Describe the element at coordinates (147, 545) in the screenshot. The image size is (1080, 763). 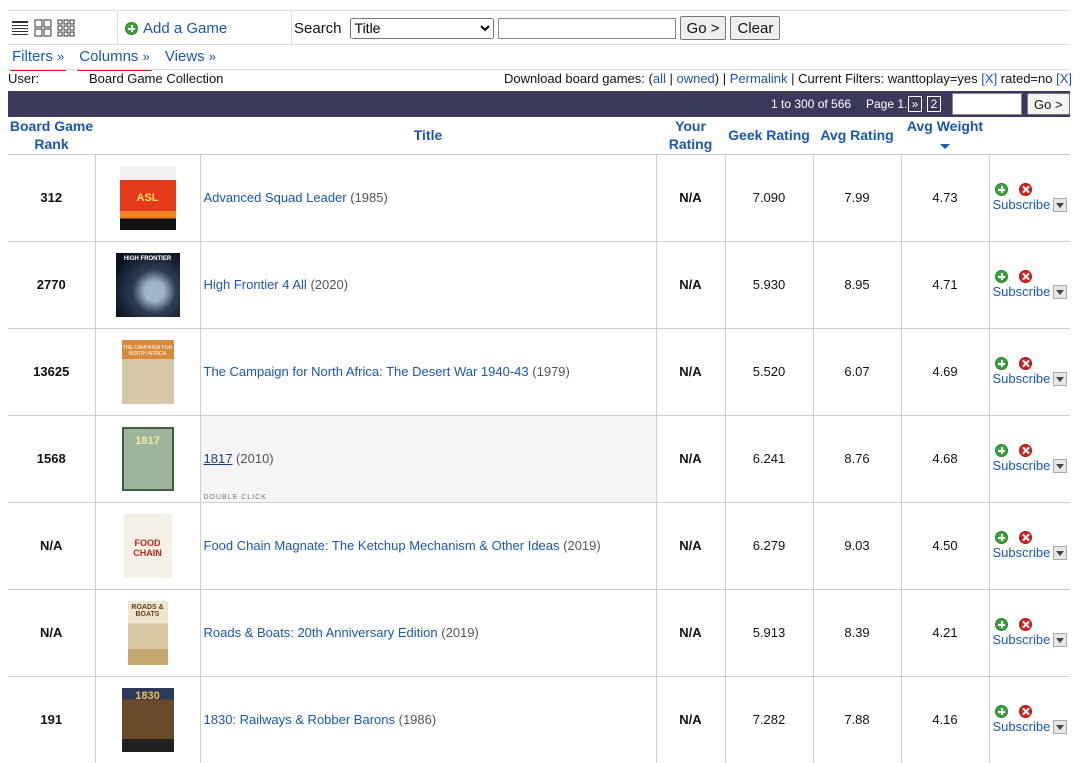
I see `game-thumbnail: FOOD CHAIN` at that location.